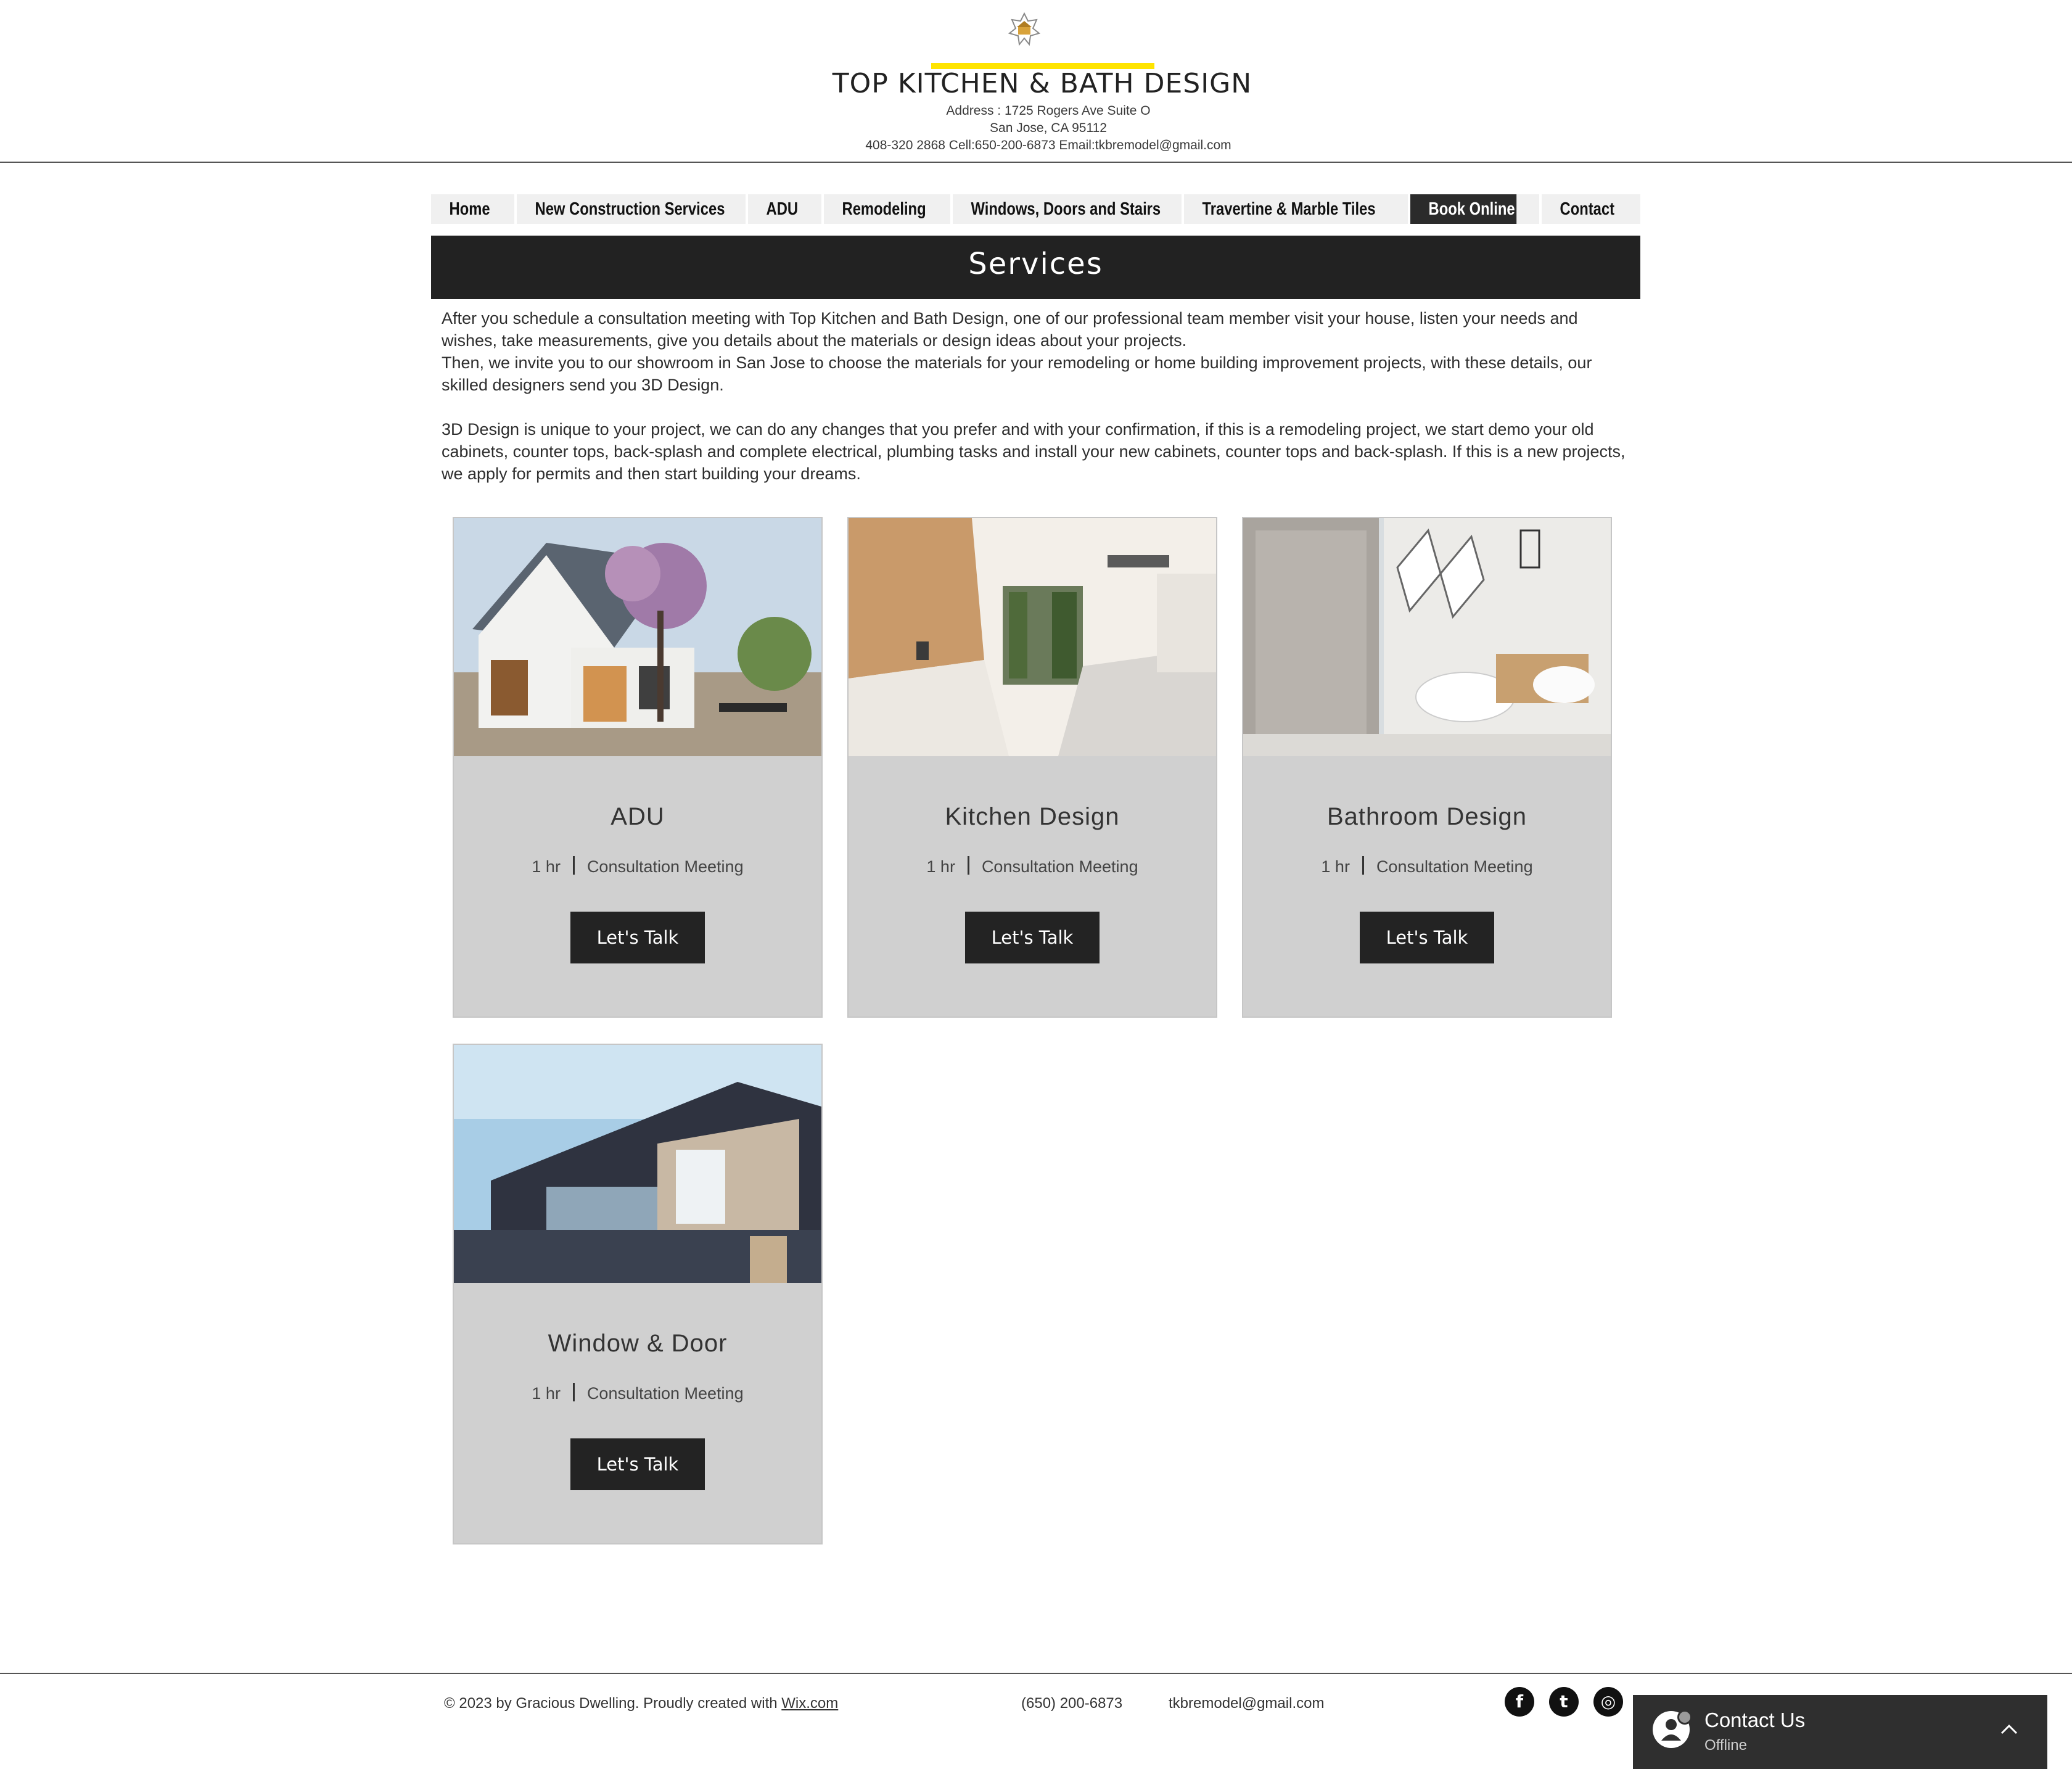 The height and width of the screenshot is (1769, 2072). I want to click on footer-email: tkbremodel@gmail.com, so click(1247, 1703).